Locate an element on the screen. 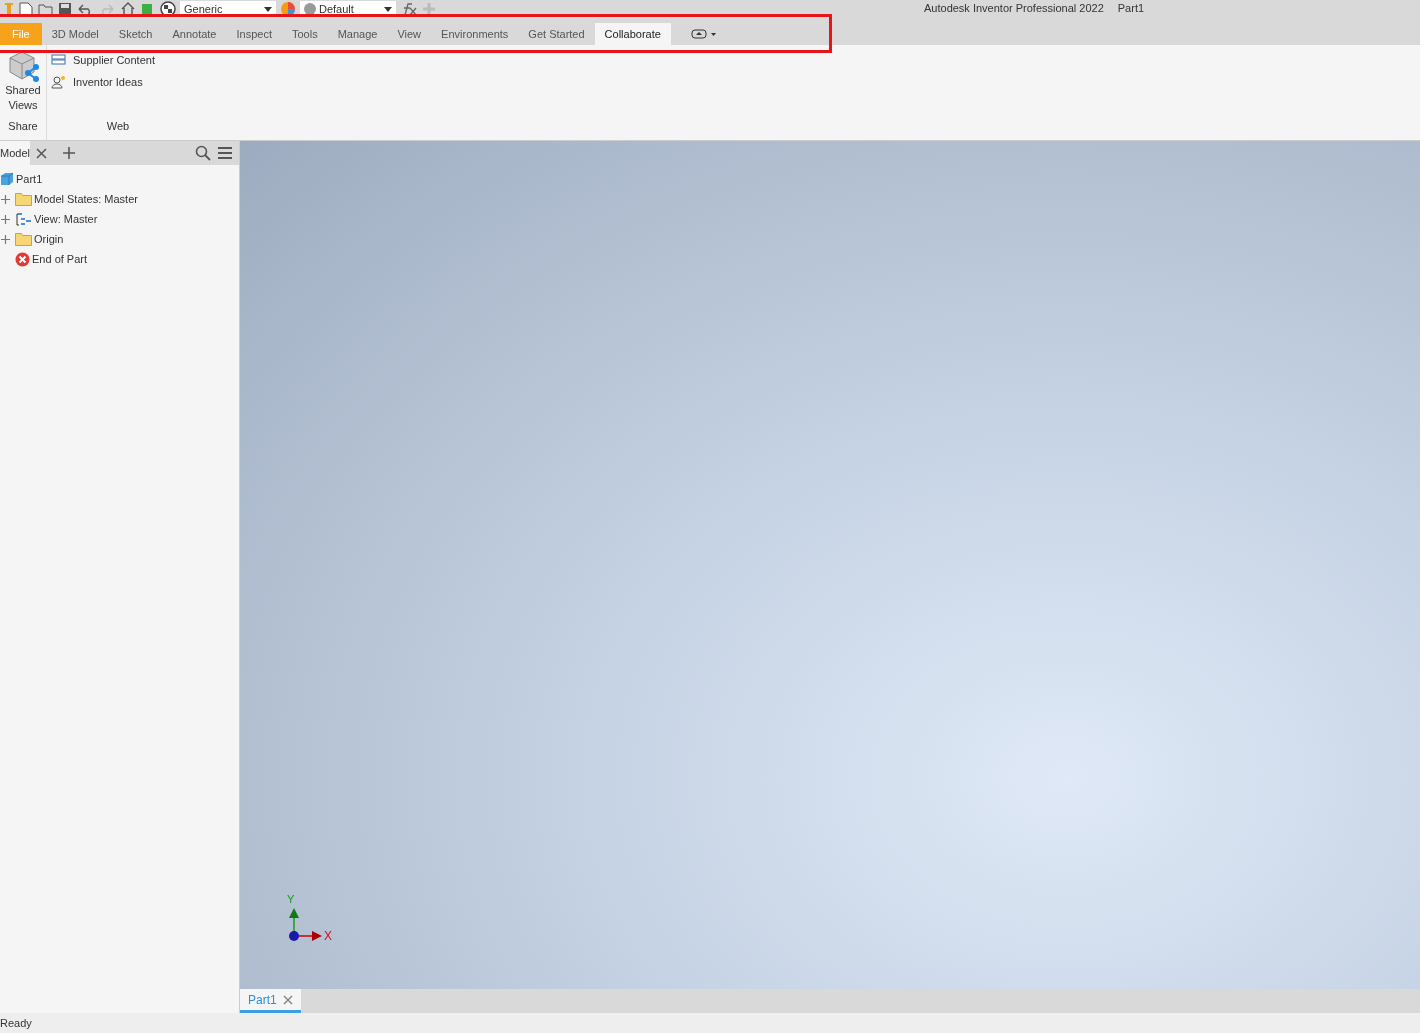  ribbon-tab: Environments is located at coordinates (475, 34).